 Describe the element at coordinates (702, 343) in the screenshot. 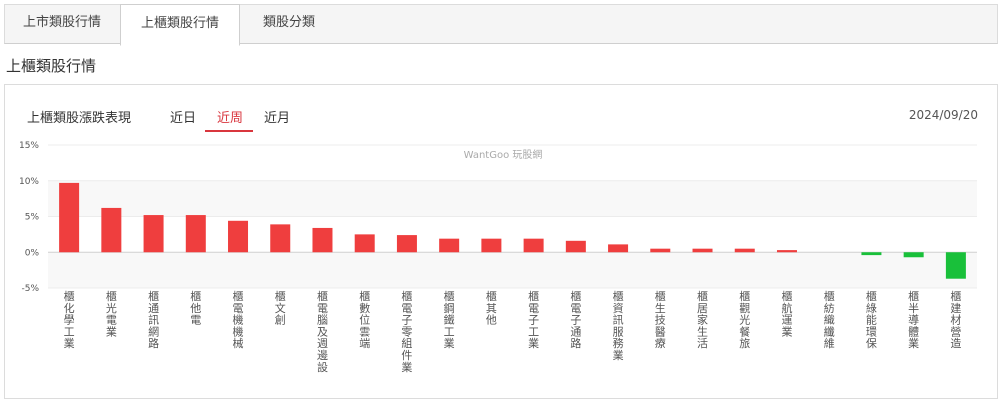

I see `category-label-char: 活` at that location.